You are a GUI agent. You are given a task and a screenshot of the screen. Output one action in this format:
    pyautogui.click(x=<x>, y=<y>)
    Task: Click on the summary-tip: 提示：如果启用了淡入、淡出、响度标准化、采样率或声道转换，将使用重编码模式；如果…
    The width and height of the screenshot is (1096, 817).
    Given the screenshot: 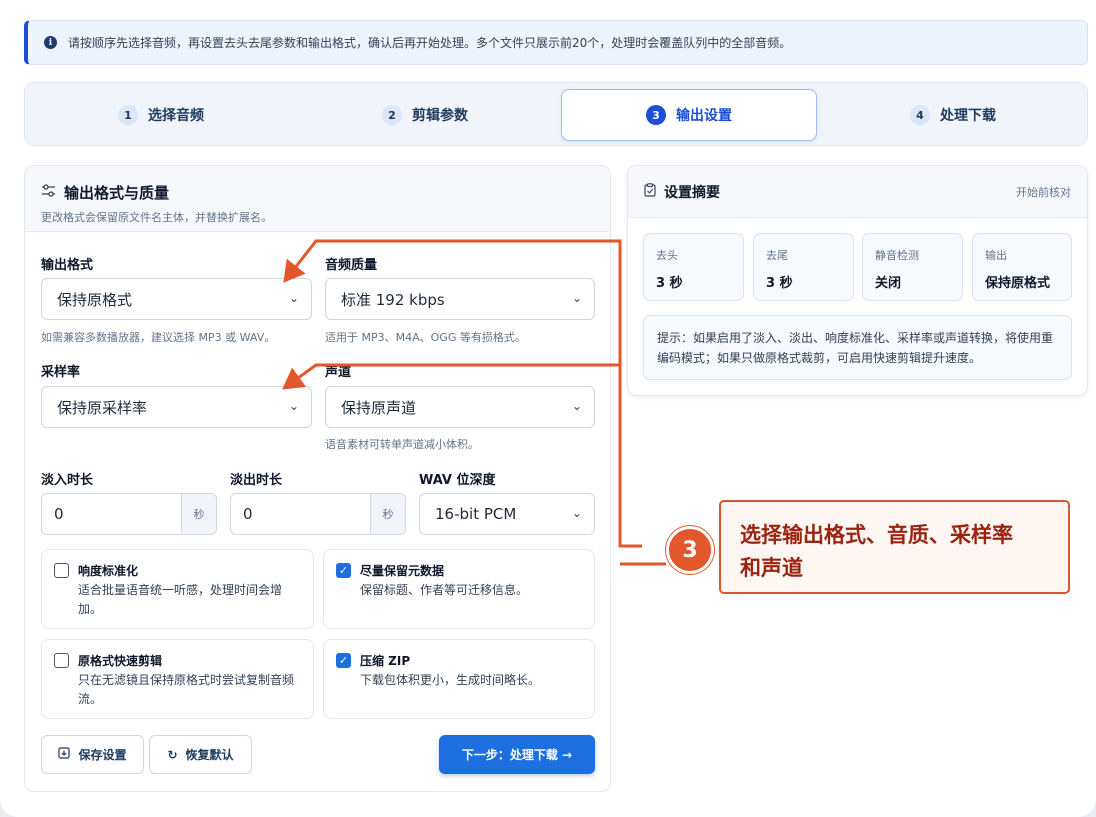 What is the action you would take?
    pyautogui.click(x=857, y=347)
    